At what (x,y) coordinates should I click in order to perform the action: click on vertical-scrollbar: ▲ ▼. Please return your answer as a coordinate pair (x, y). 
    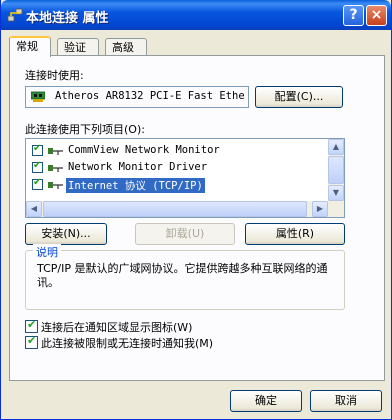
    Looking at the image, I should click on (336, 170).